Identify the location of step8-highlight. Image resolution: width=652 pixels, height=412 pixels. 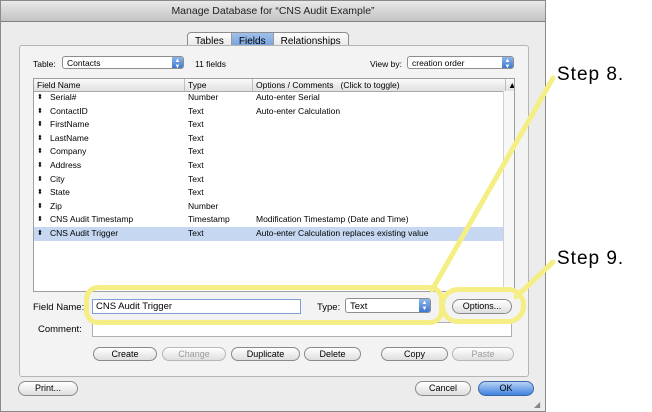
(264, 305).